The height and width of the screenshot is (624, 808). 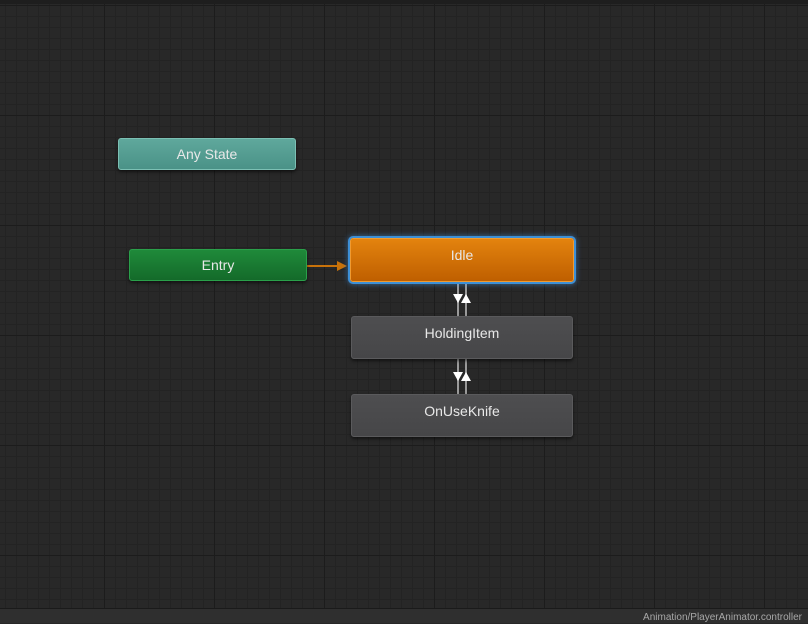 I want to click on transition-holdingitem-to-onuseknife, so click(x=458, y=376).